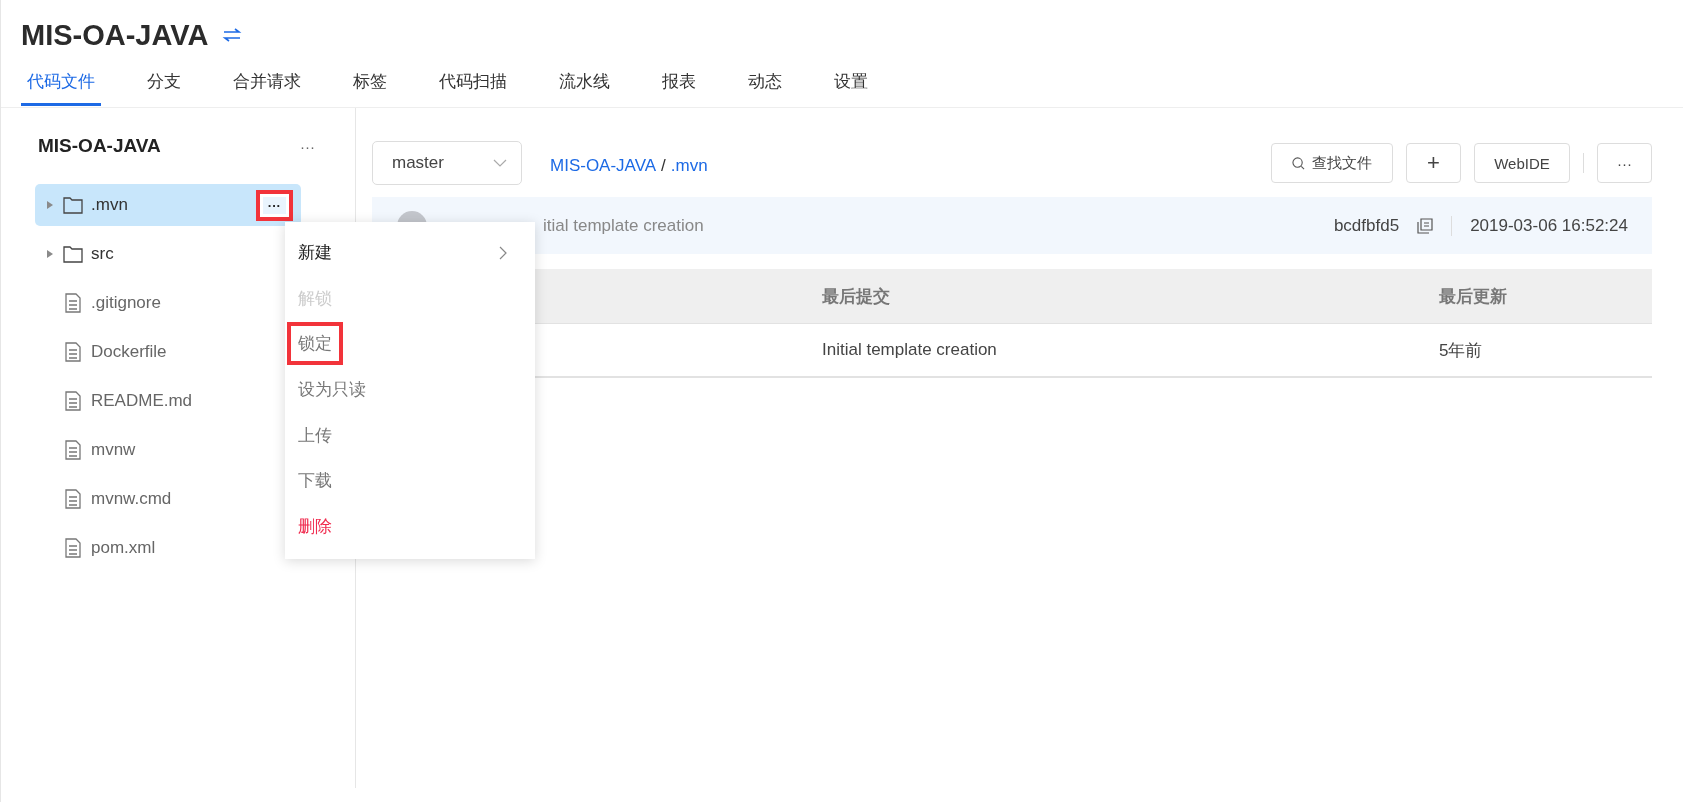 Image resolution: width=1683 pixels, height=802 pixels. Describe the element at coordinates (61, 88) in the screenshot. I see `tab: 代码文件` at that location.